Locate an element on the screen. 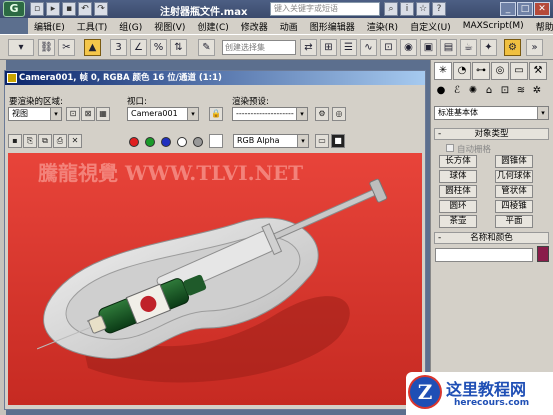  render-production-icon: ⚙ is located at coordinates (512, 47).